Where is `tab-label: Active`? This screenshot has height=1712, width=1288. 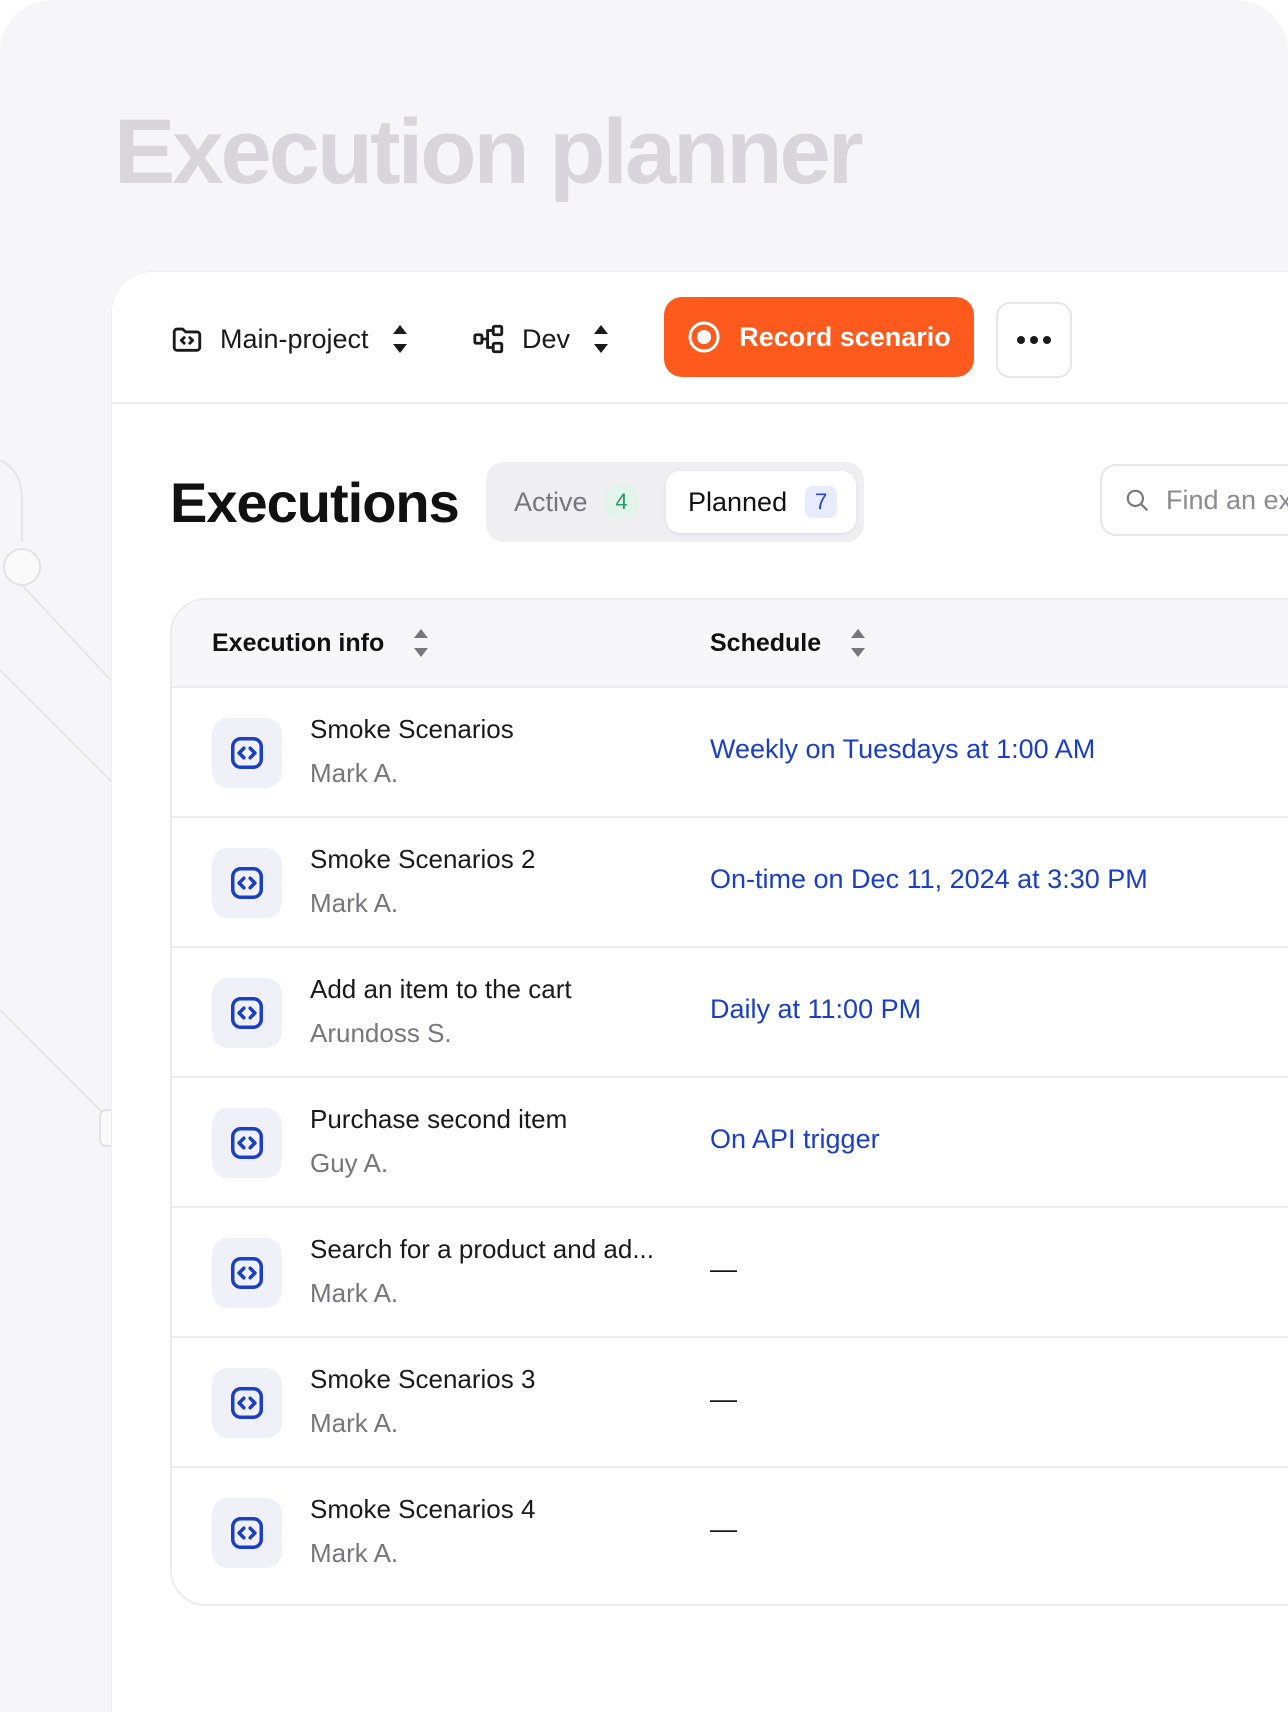
tab-label: Active is located at coordinates (551, 501).